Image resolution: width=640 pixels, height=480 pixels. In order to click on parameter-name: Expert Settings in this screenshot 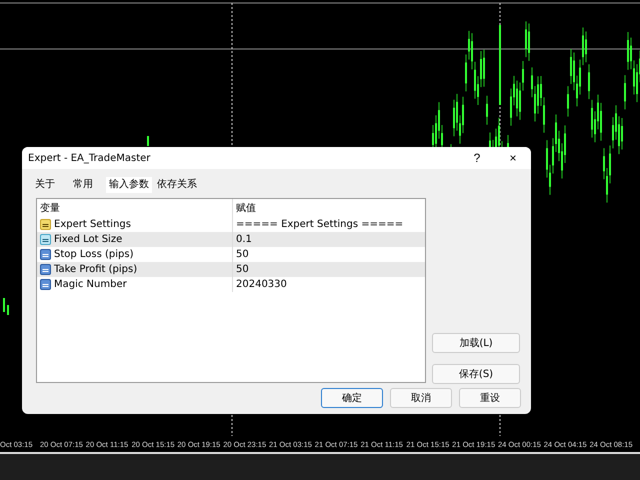, I will do `click(92, 224)`.